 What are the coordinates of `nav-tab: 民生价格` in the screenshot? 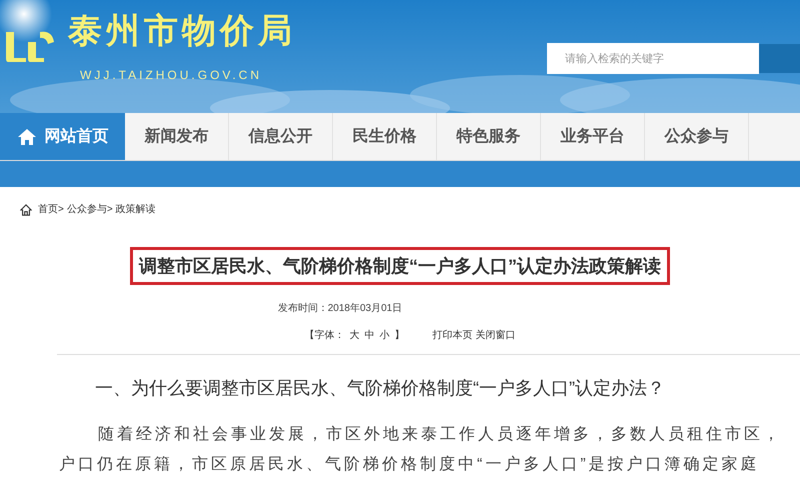 It's located at (385, 136).